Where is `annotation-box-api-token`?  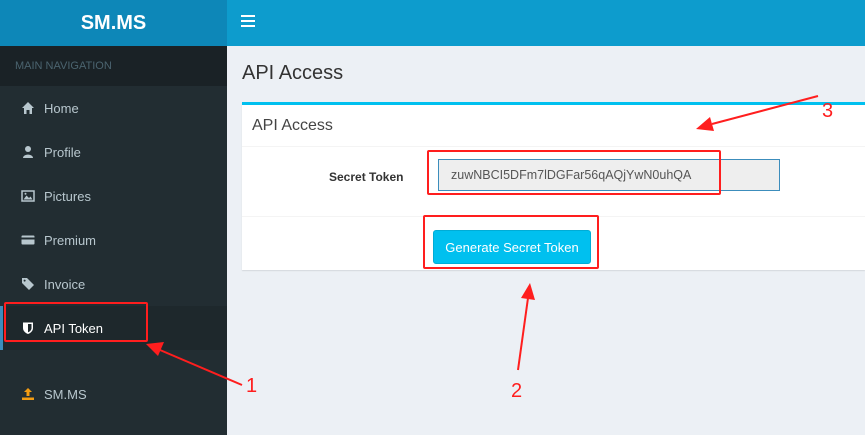 annotation-box-api-token is located at coordinates (76, 322).